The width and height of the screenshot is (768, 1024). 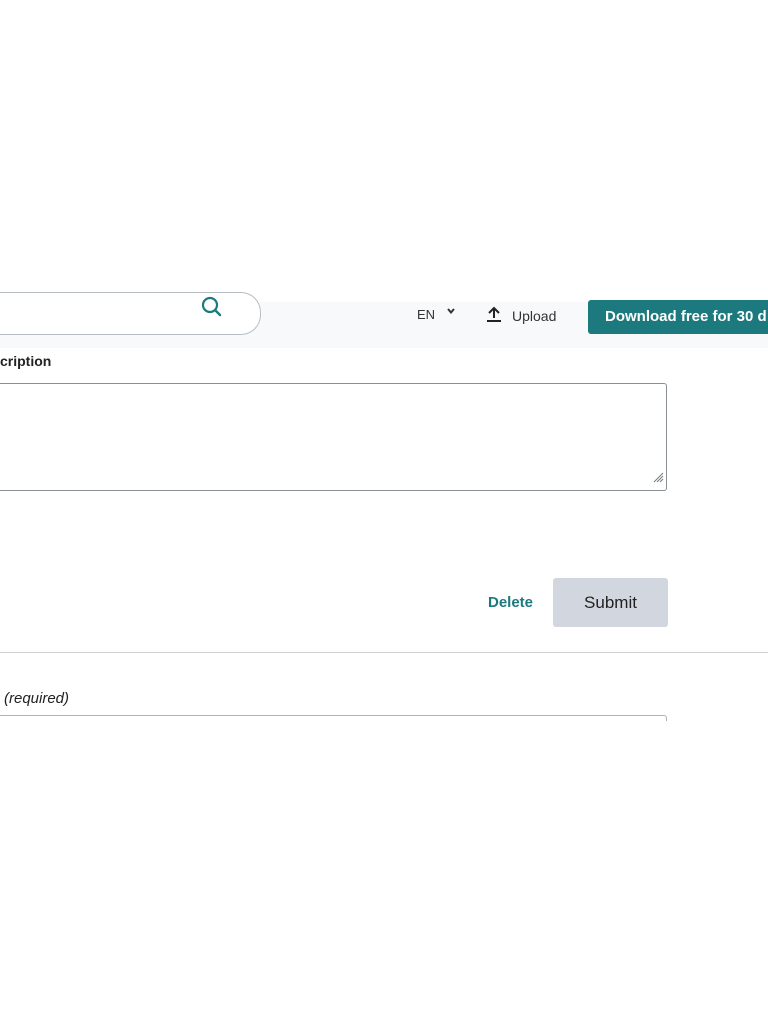 I want to click on delete-button: Delete, so click(x=510, y=602).